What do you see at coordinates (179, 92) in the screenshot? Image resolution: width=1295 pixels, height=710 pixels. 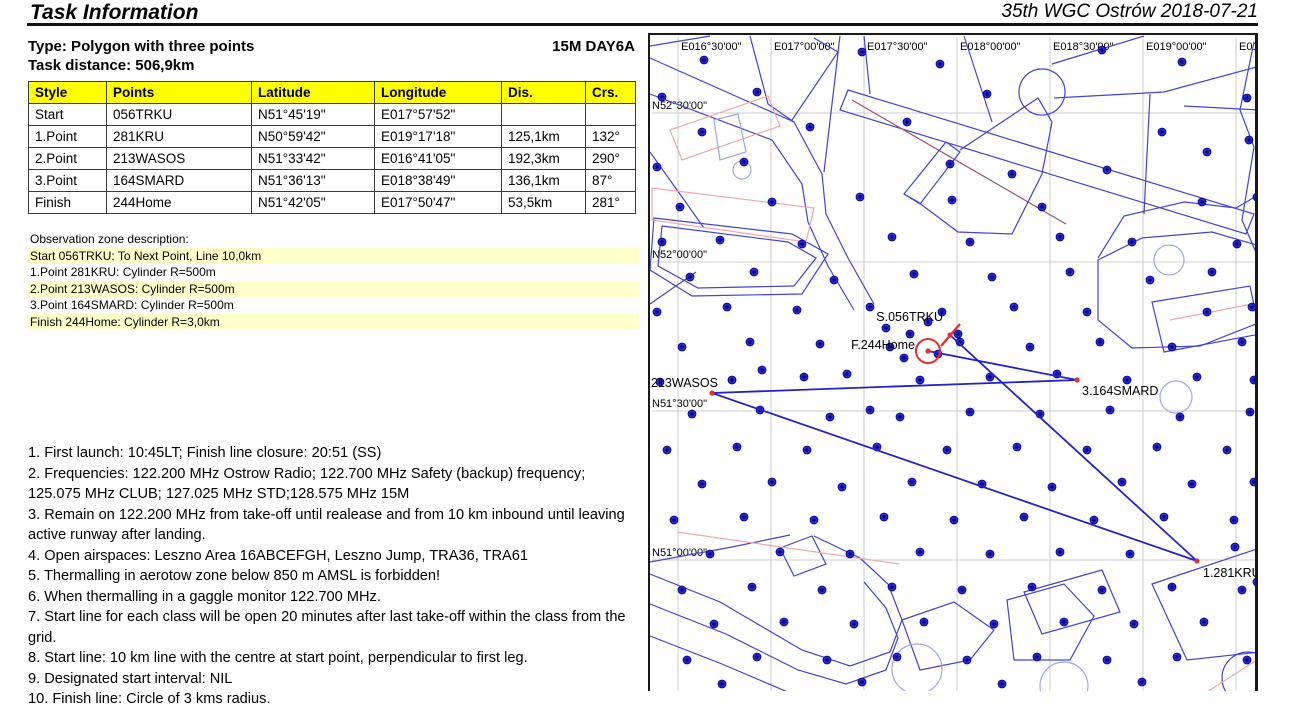 I see `table-header: Points` at bounding box center [179, 92].